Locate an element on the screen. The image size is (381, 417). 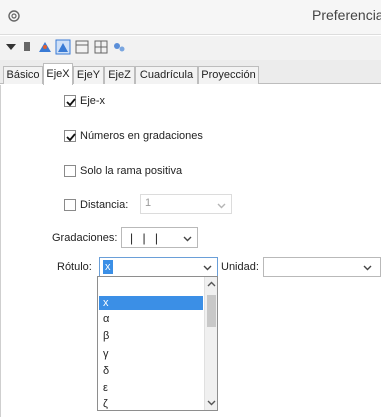
scrollbar-thumb is located at coordinates (211, 311).